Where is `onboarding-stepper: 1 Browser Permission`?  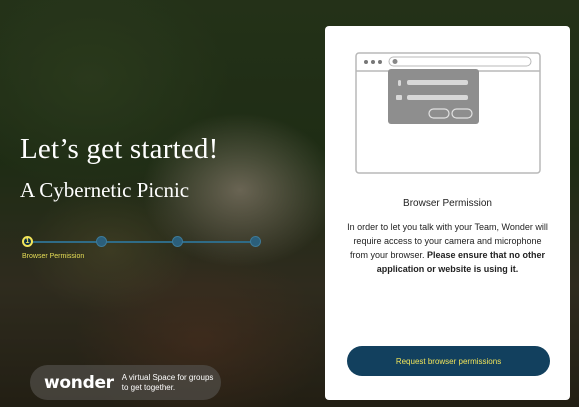 onboarding-stepper: 1 Browser Permission is located at coordinates (142, 256).